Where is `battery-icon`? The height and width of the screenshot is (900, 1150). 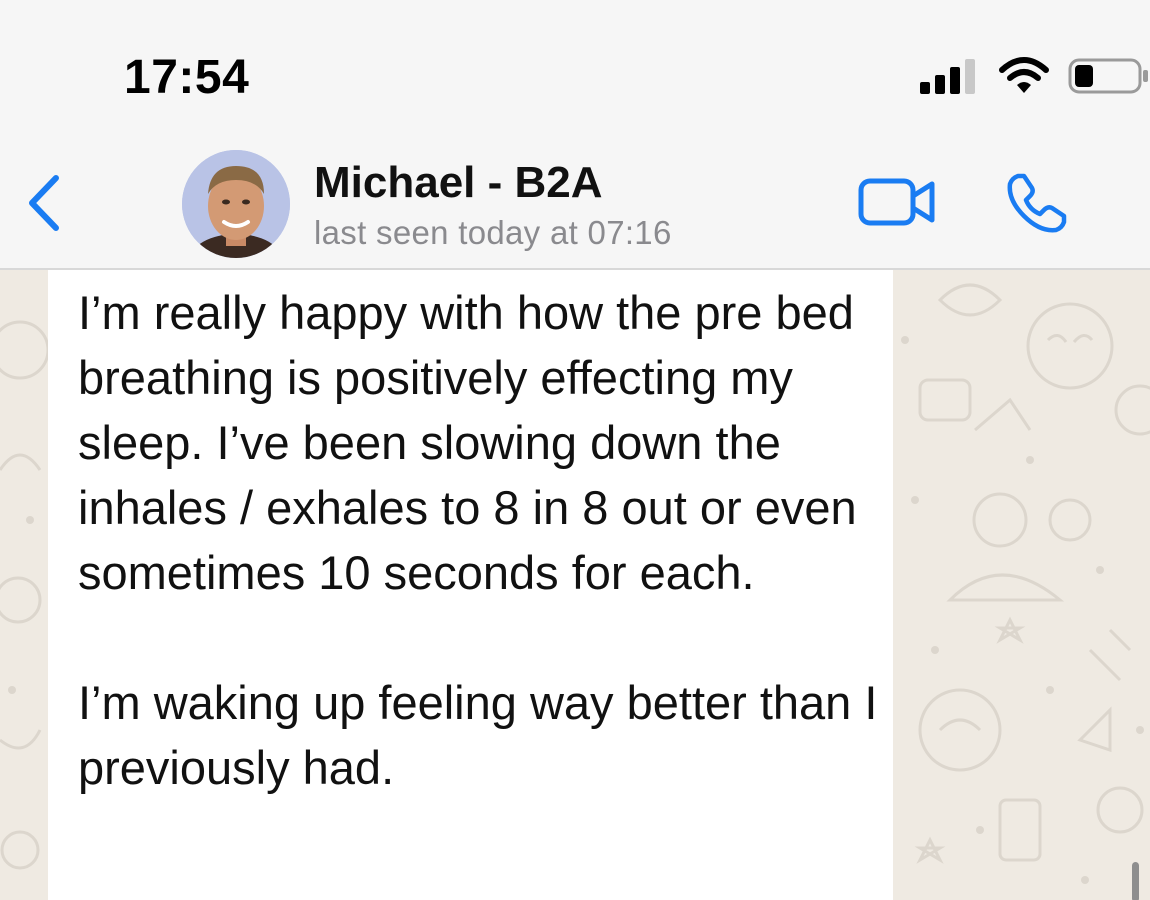 battery-icon is located at coordinates (1108, 76).